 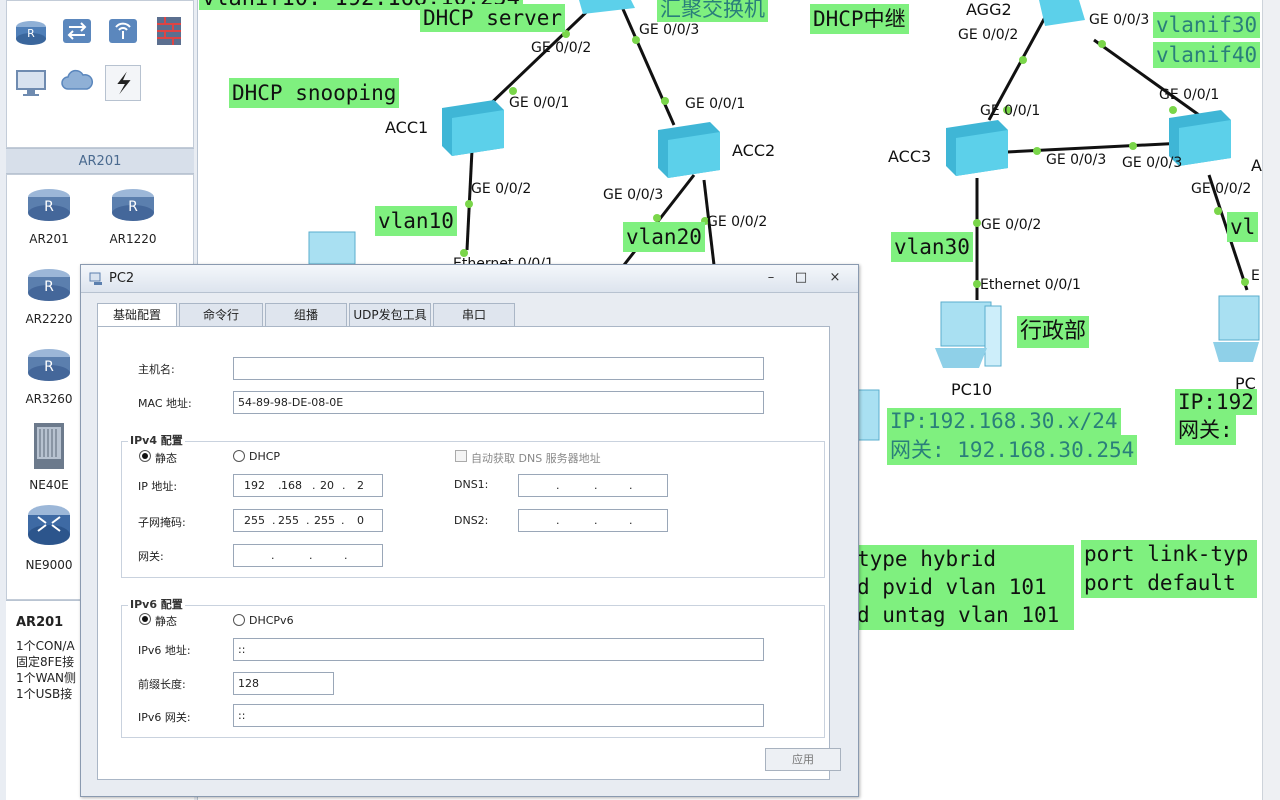 I want to click on cloud-category-icon, so click(x=77, y=81).